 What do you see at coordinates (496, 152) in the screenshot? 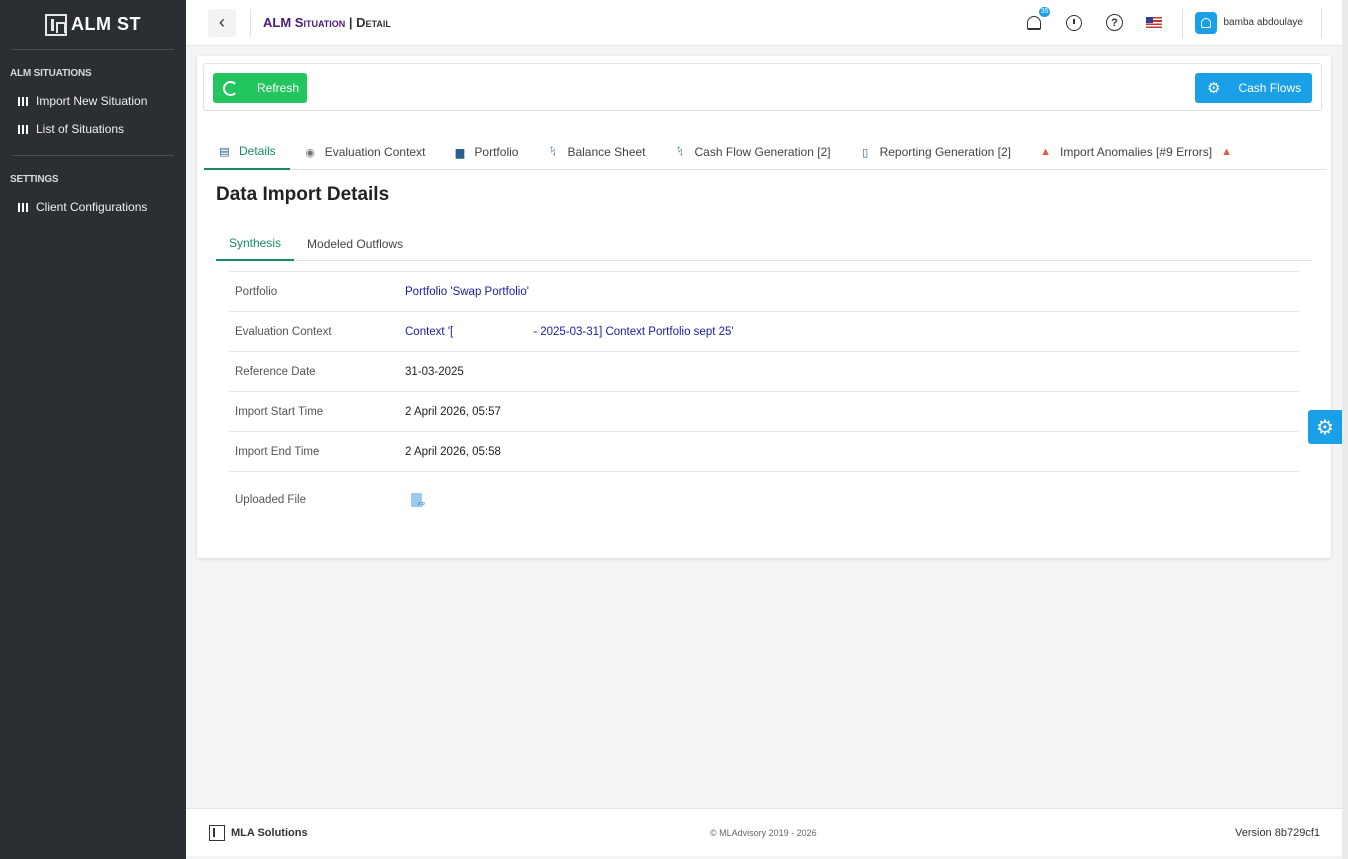
I see `tab-label: Portfolio` at bounding box center [496, 152].